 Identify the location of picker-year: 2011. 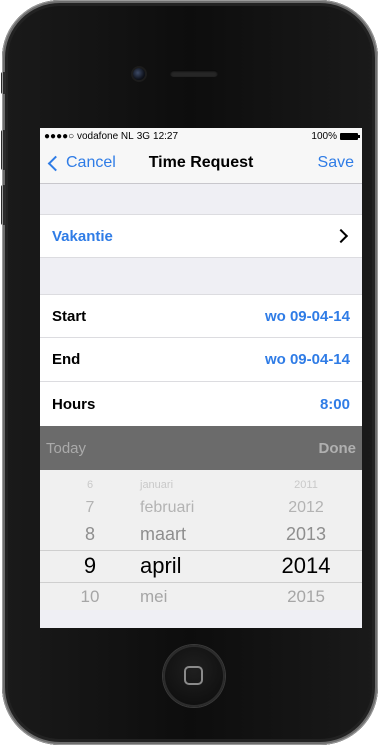
(306, 485).